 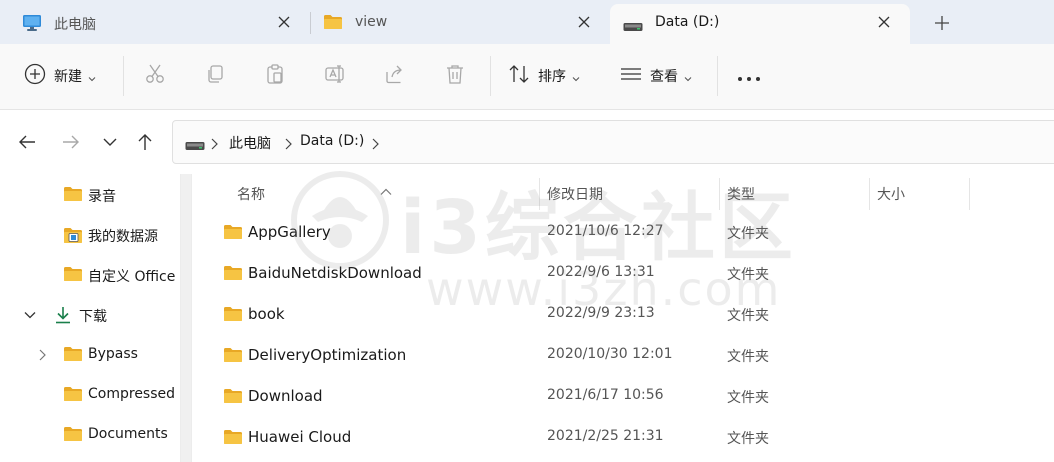 I want to click on table-row: AppGallery 2021/10/6 12:27 文件夹, so click(x=625, y=233).